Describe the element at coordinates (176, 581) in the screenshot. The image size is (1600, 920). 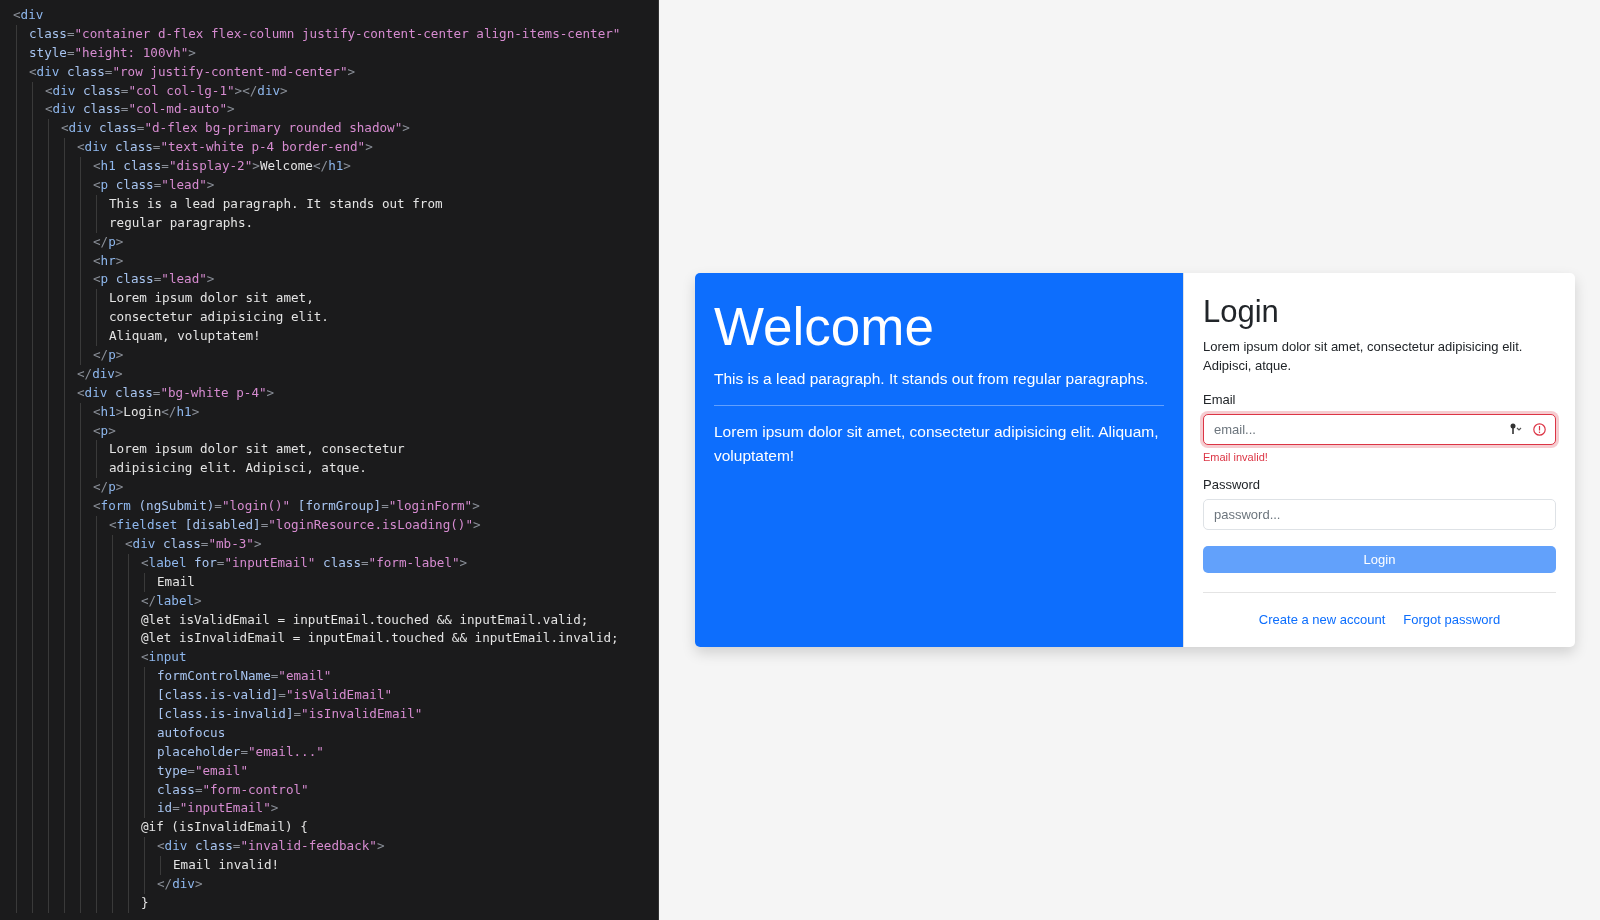
I see `code-line: Email` at that location.